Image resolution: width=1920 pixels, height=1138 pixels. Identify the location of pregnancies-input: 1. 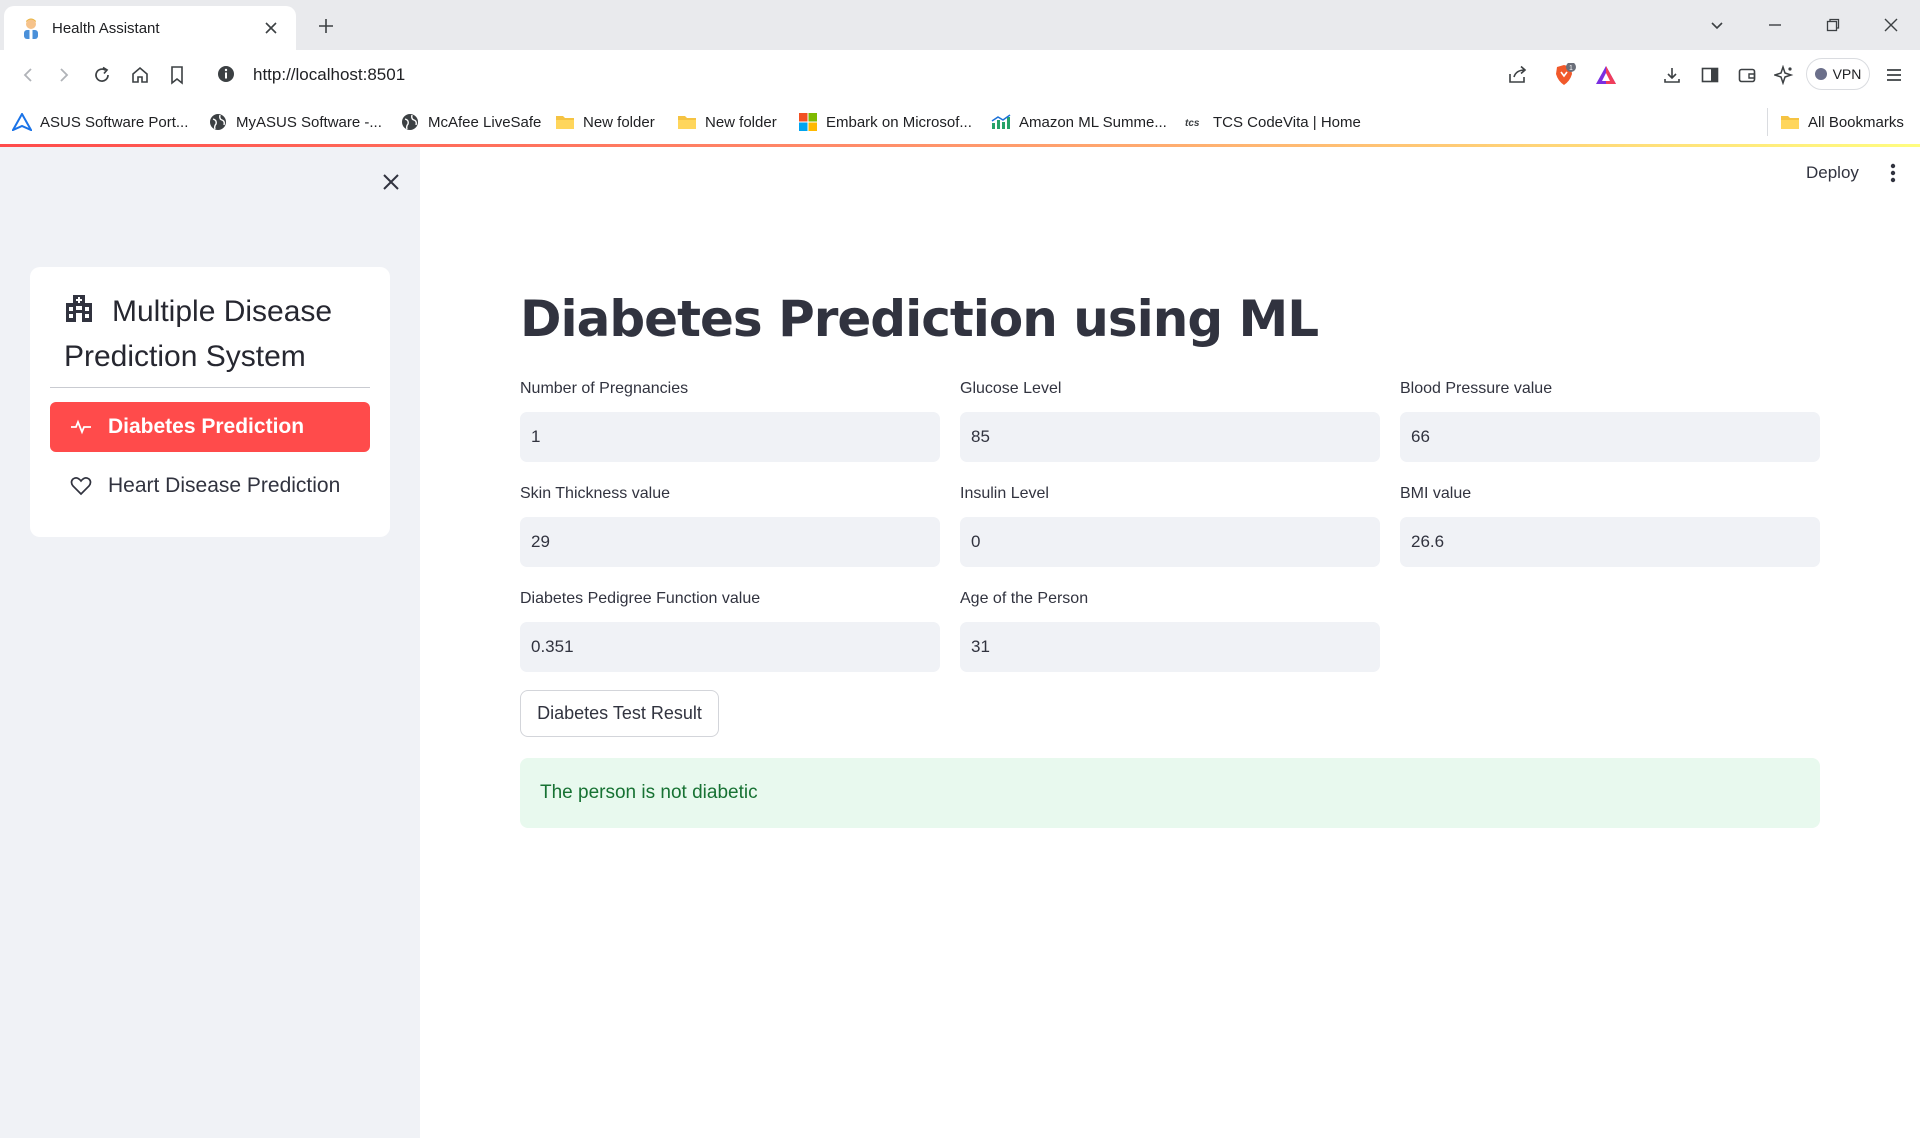
(730, 437).